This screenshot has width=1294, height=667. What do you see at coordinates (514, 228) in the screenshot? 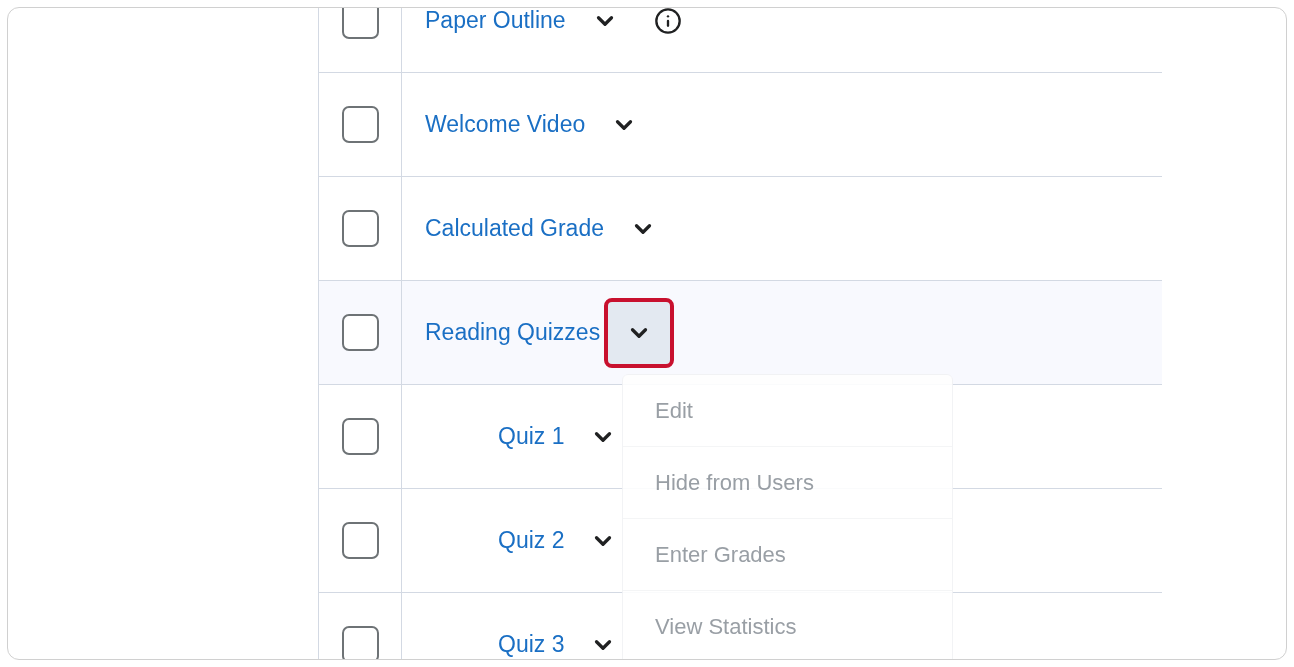
I see `item-link: Calculated Grade` at bounding box center [514, 228].